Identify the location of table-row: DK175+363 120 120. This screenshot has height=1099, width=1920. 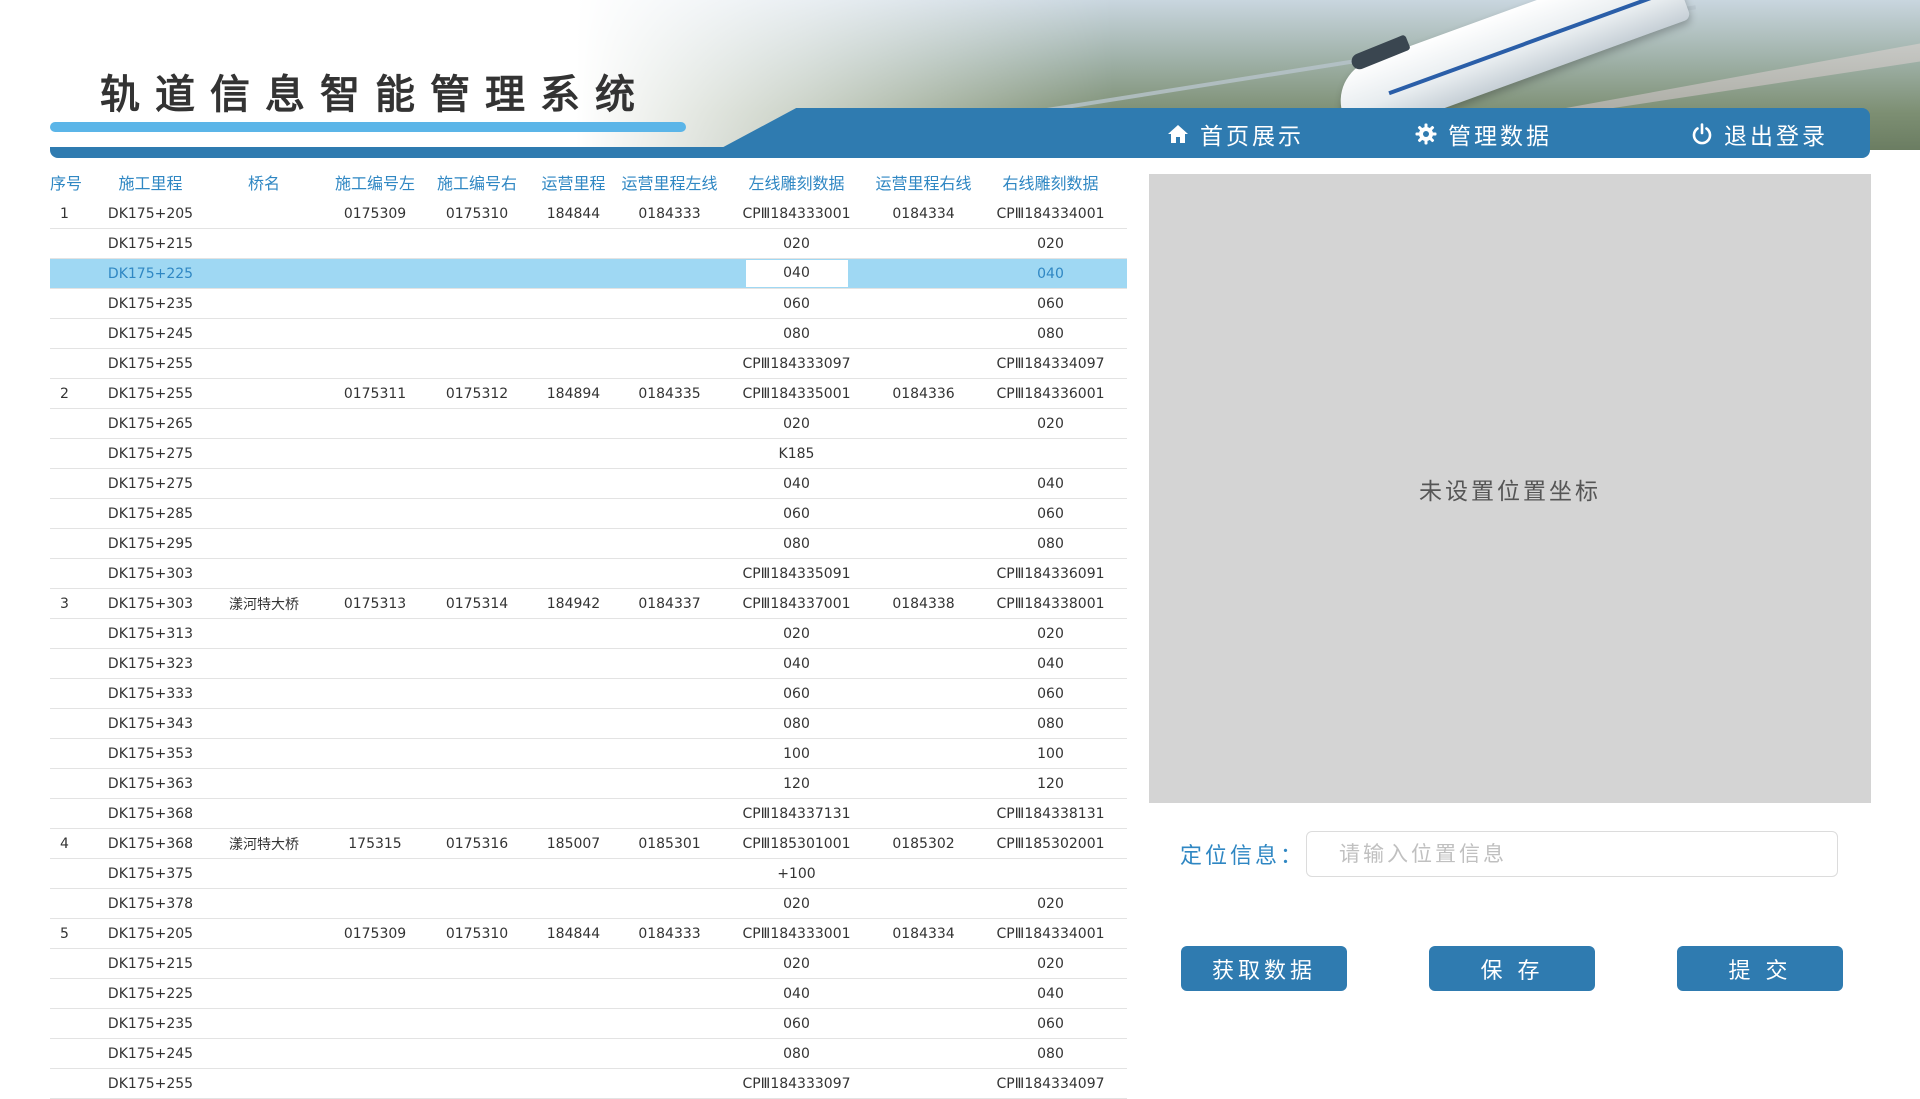
(588, 783).